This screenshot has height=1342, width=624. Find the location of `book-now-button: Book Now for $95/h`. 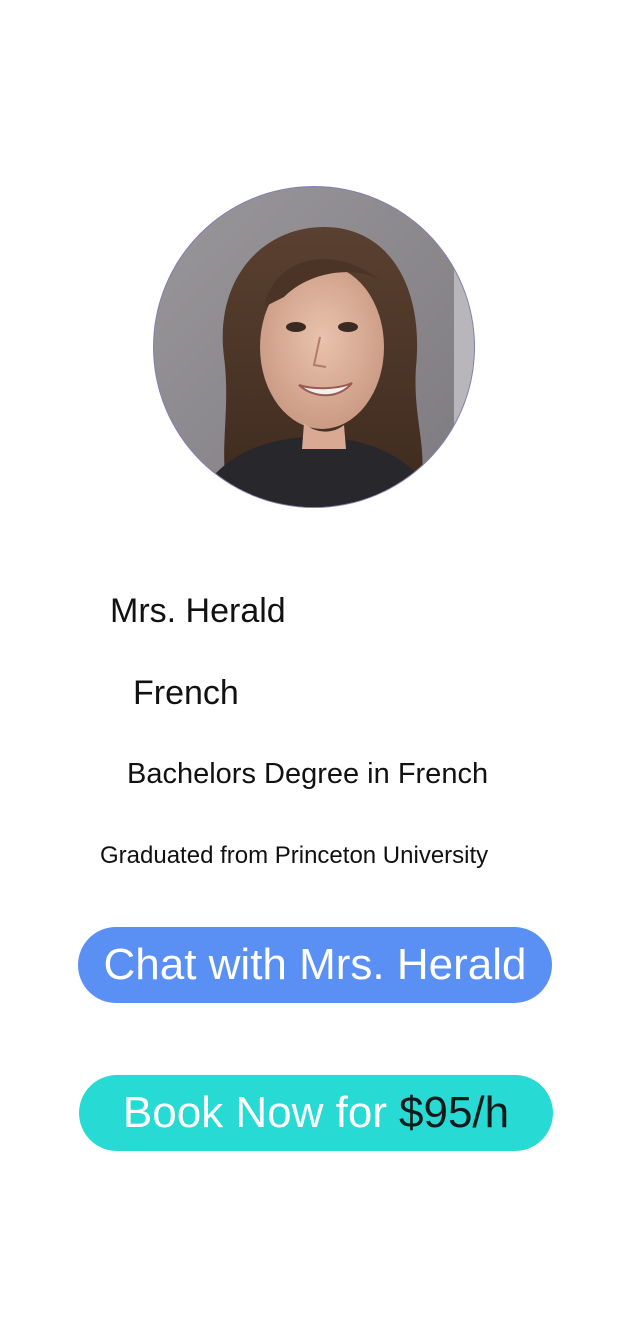

book-now-button: Book Now for $95/h is located at coordinates (316, 1113).